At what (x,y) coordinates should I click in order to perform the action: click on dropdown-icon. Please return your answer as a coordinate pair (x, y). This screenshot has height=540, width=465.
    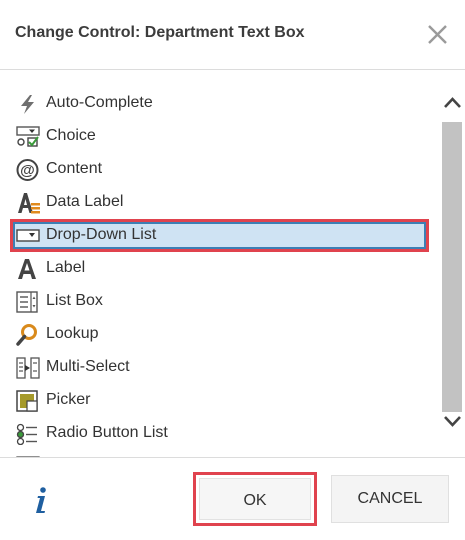
    Looking at the image, I should click on (28, 236).